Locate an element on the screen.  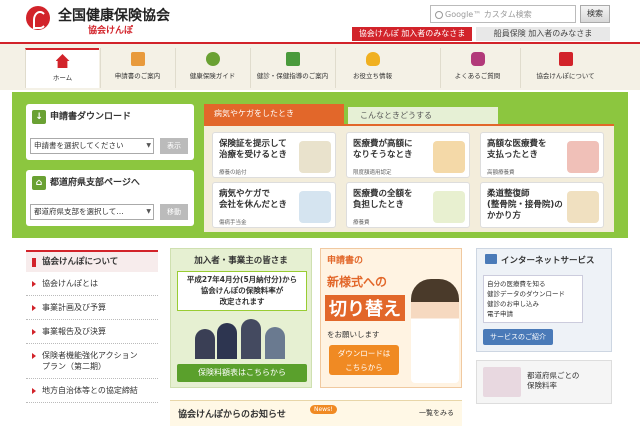
card-sub: 療養費 is located at coordinates (361, 223).